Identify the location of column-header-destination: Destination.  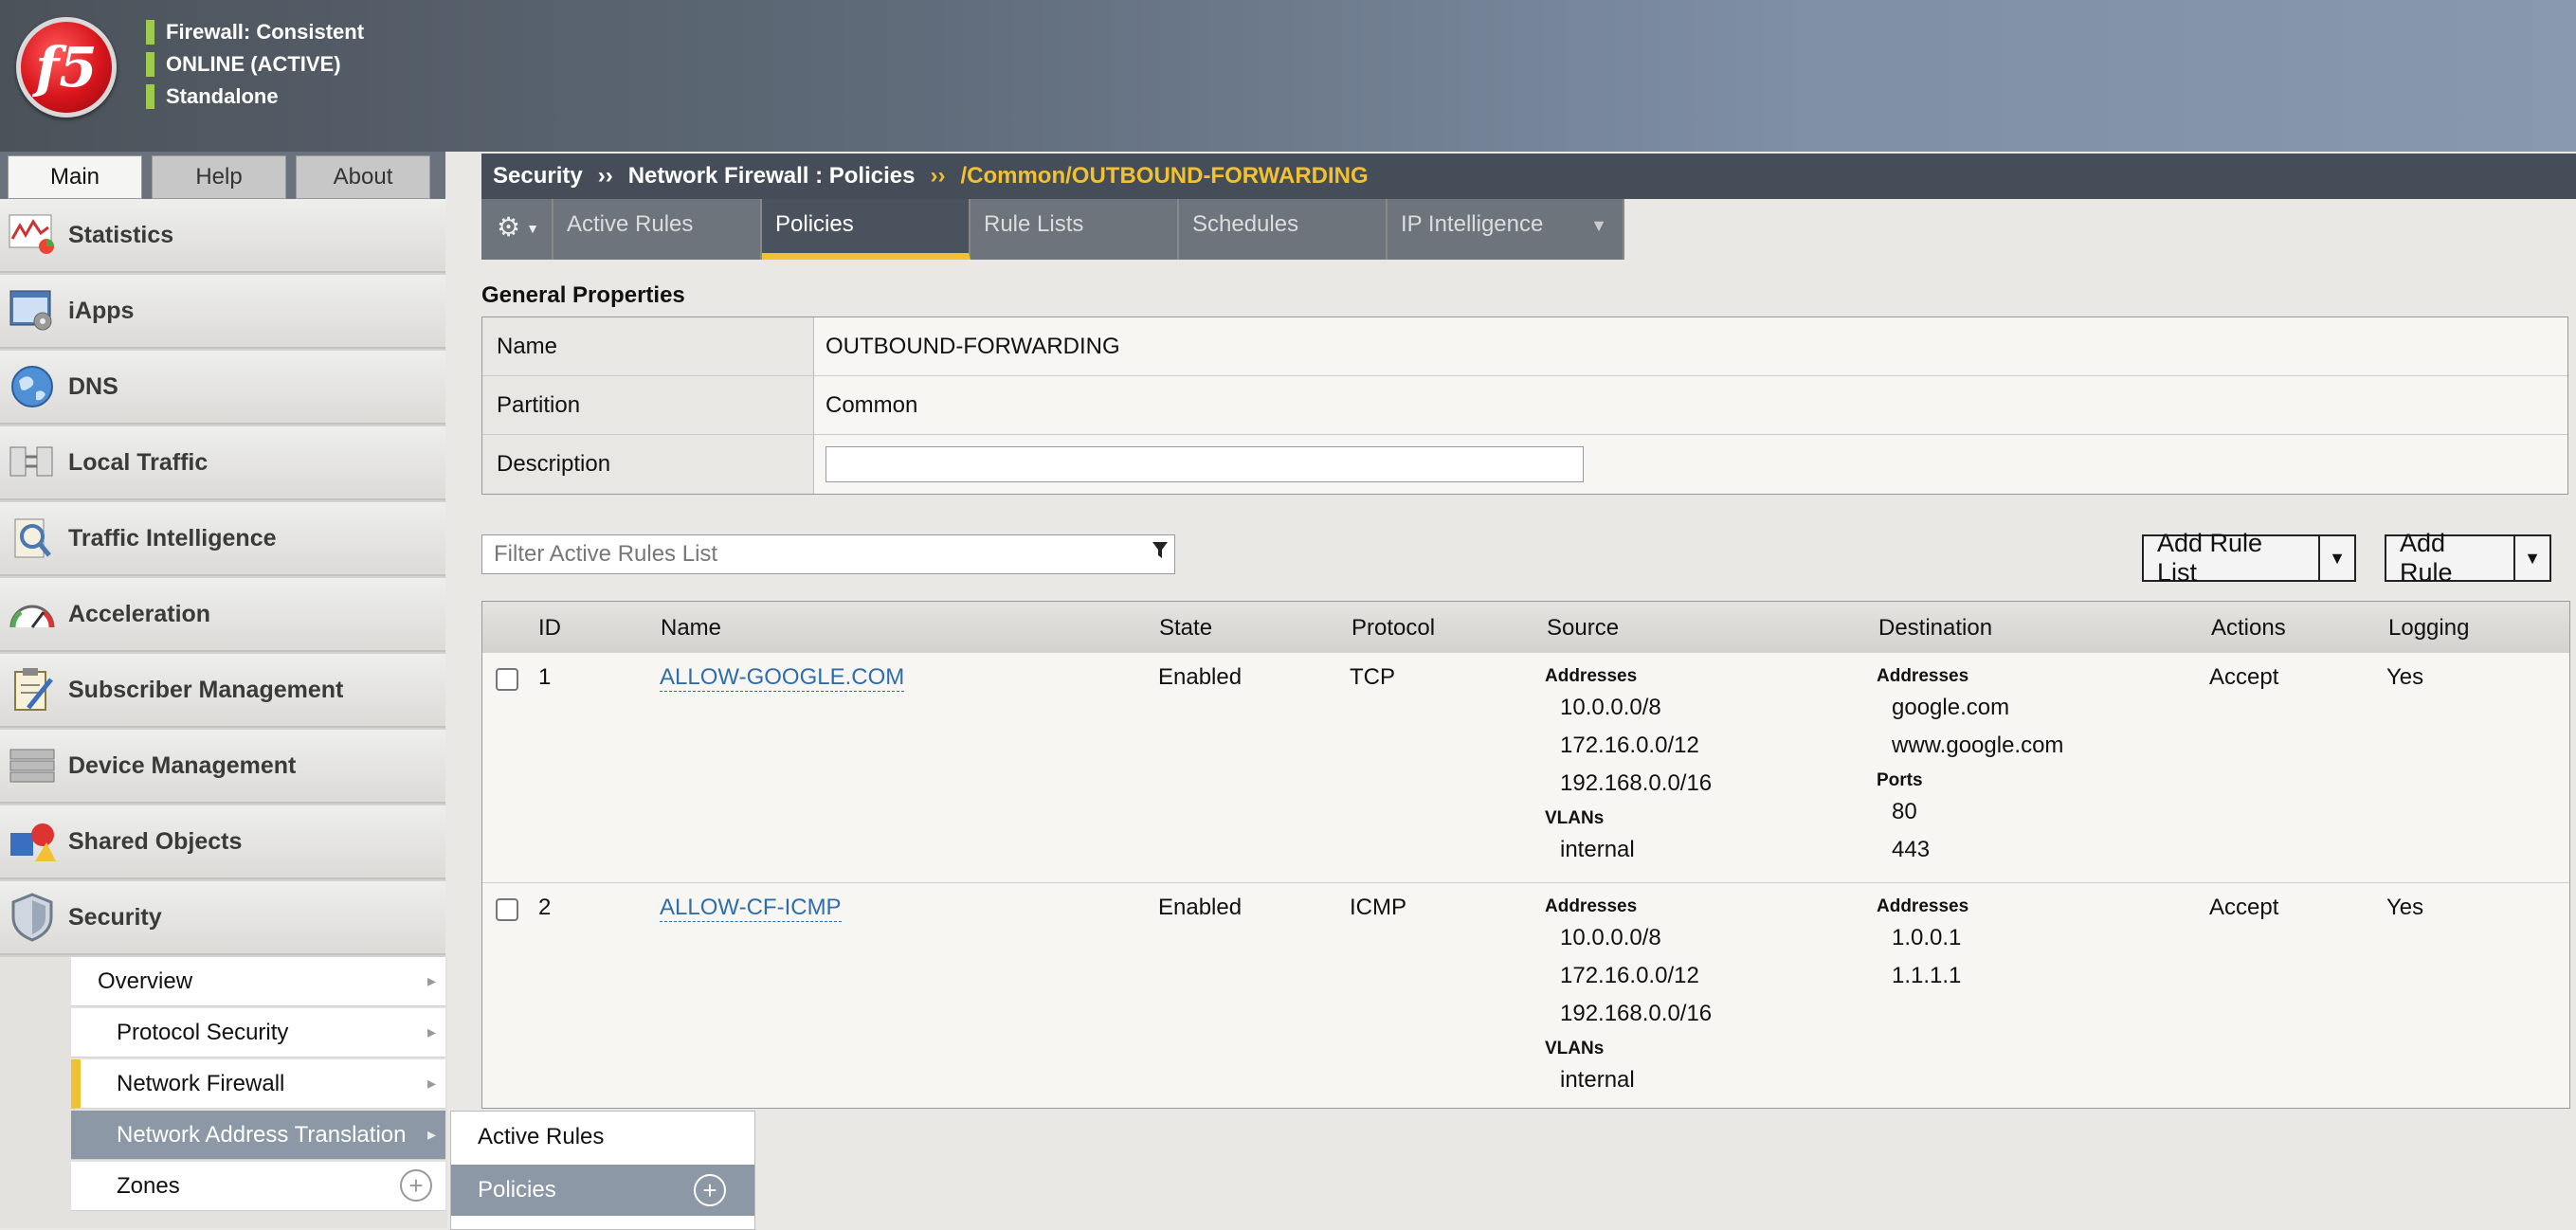
(1935, 628).